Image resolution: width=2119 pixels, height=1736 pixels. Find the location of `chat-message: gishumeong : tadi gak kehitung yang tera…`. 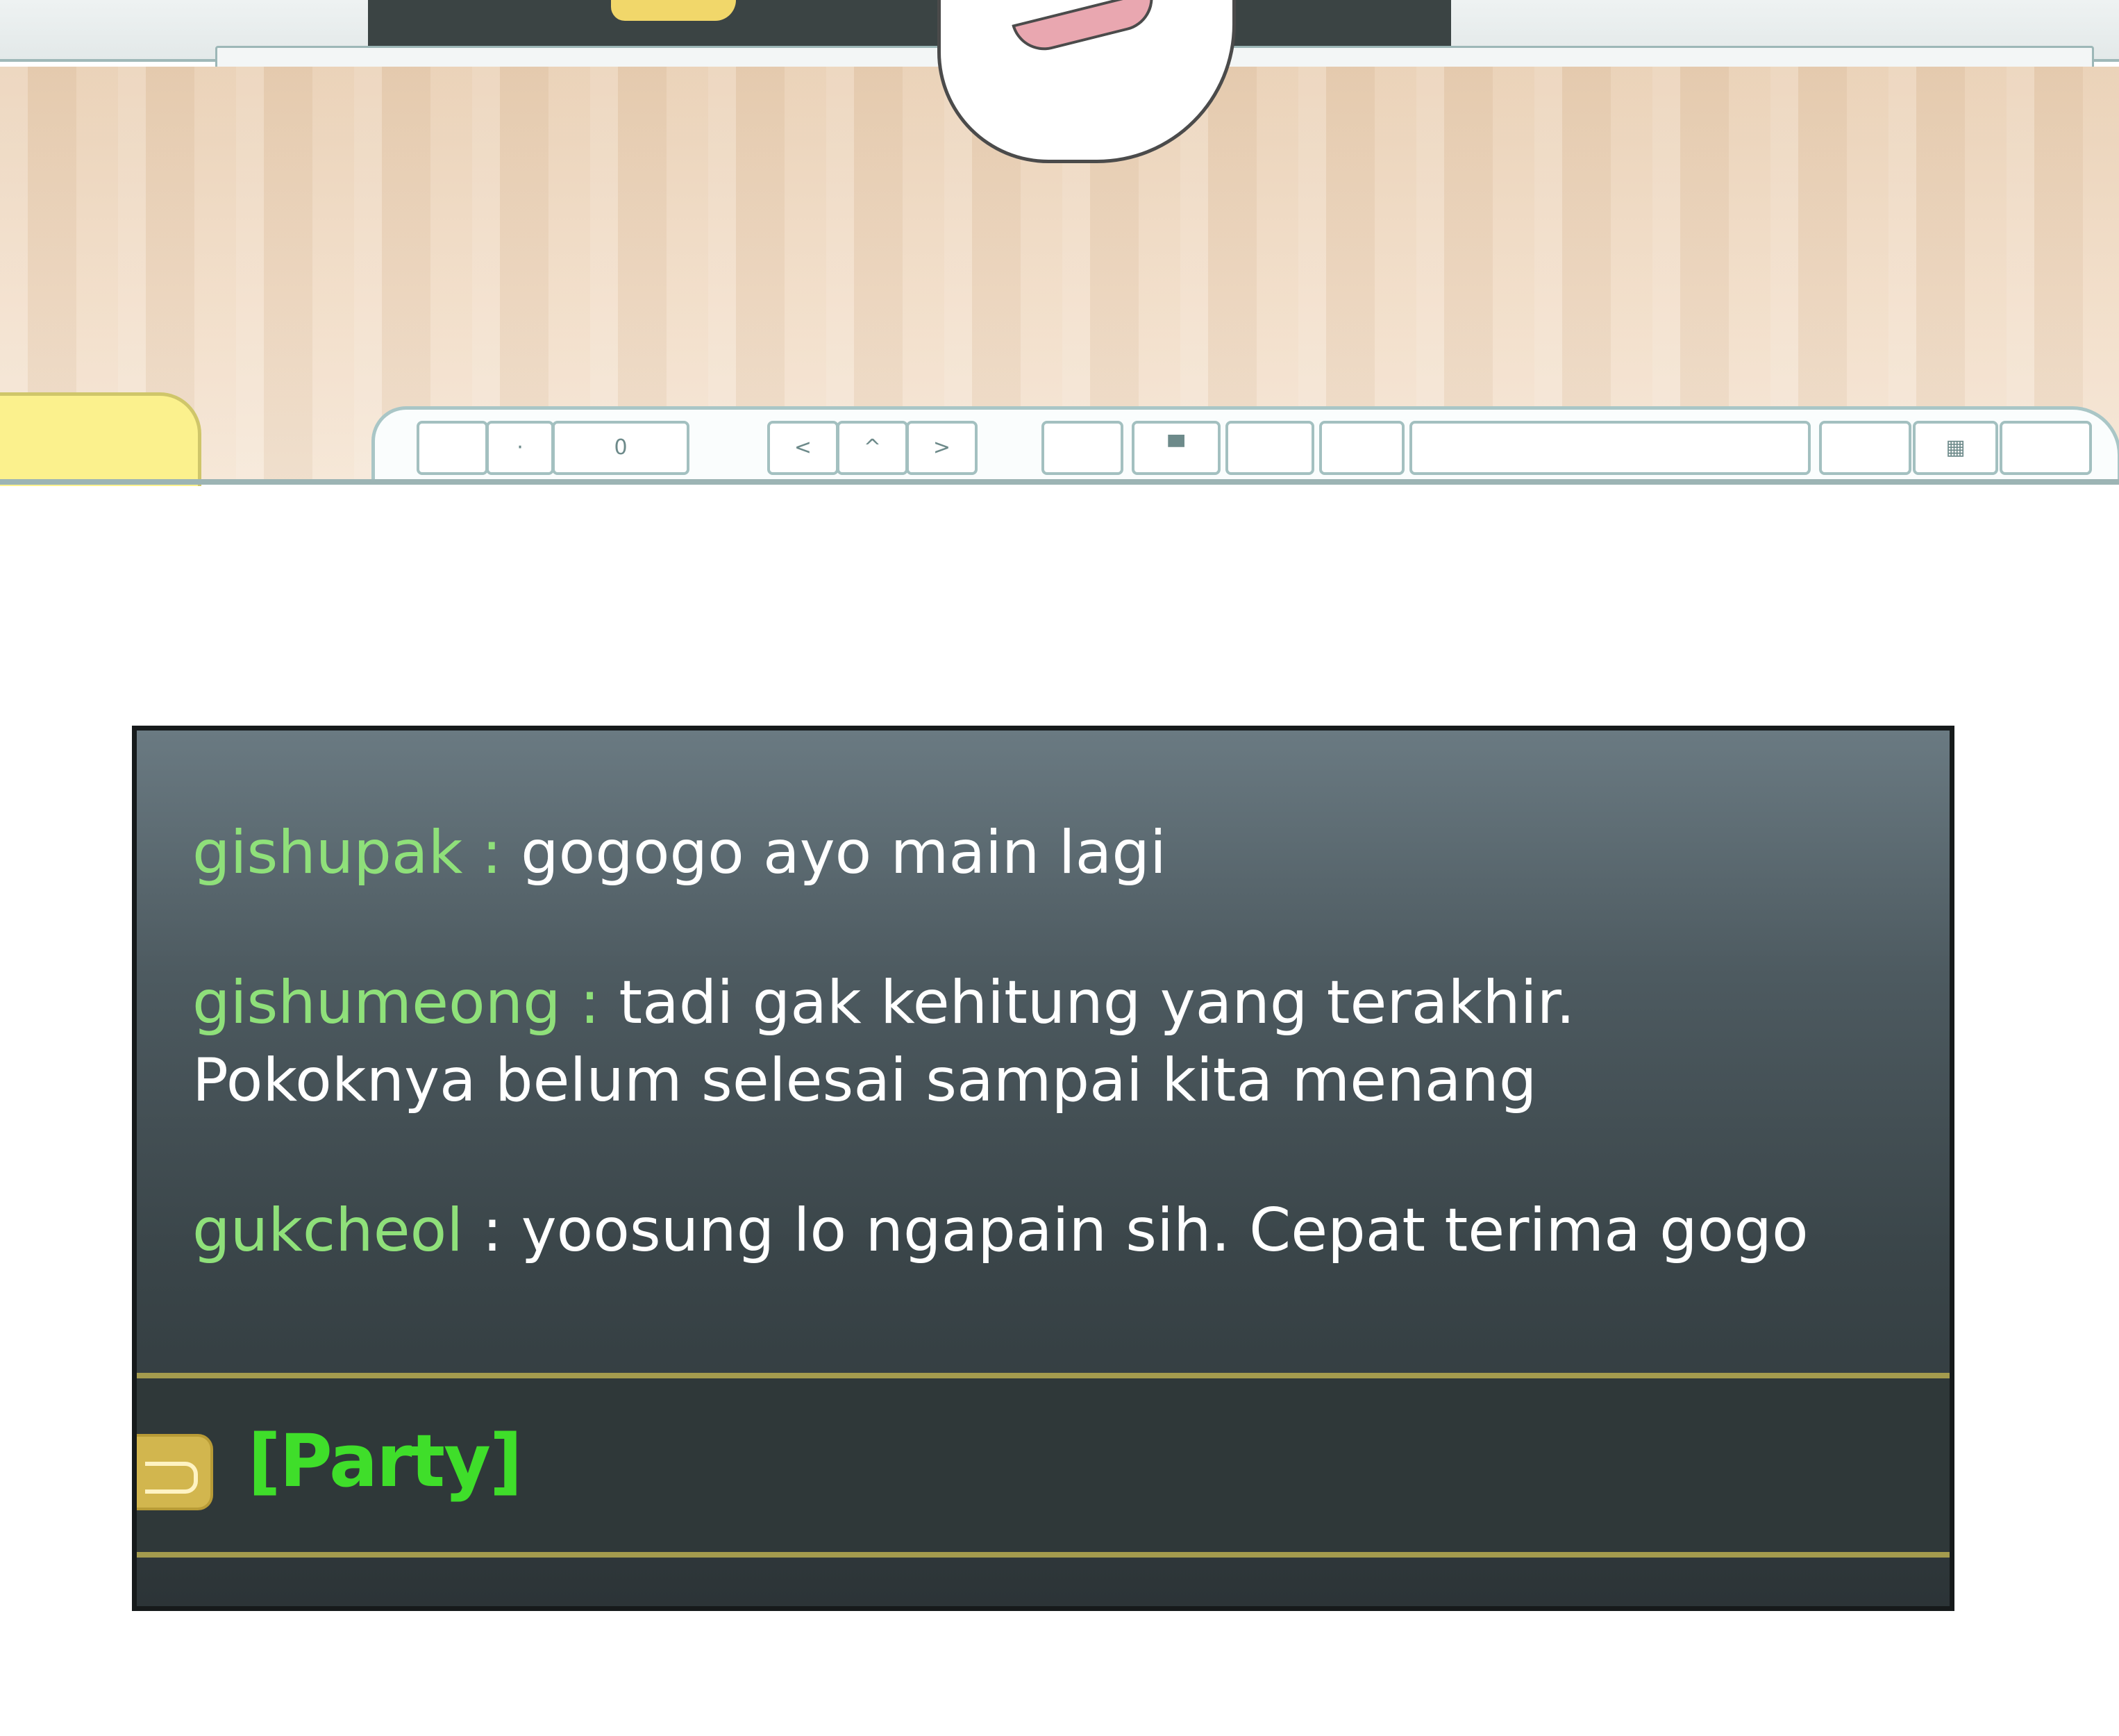

chat-message: gishumeong : tadi gak kehitung yang tera… is located at coordinates (1067, 1041).